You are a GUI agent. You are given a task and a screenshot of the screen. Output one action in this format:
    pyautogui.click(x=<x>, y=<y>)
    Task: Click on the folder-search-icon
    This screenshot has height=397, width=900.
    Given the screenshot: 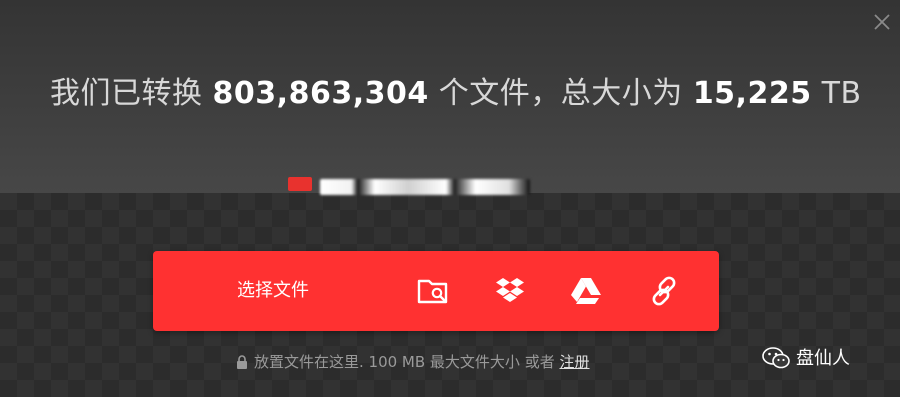 What is the action you would take?
    pyautogui.click(x=432, y=291)
    